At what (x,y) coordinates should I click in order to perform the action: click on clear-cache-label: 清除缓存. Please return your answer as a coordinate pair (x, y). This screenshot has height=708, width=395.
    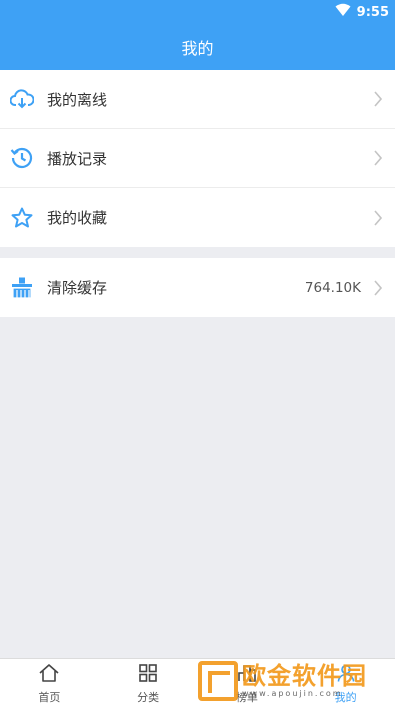
    Looking at the image, I should click on (77, 288).